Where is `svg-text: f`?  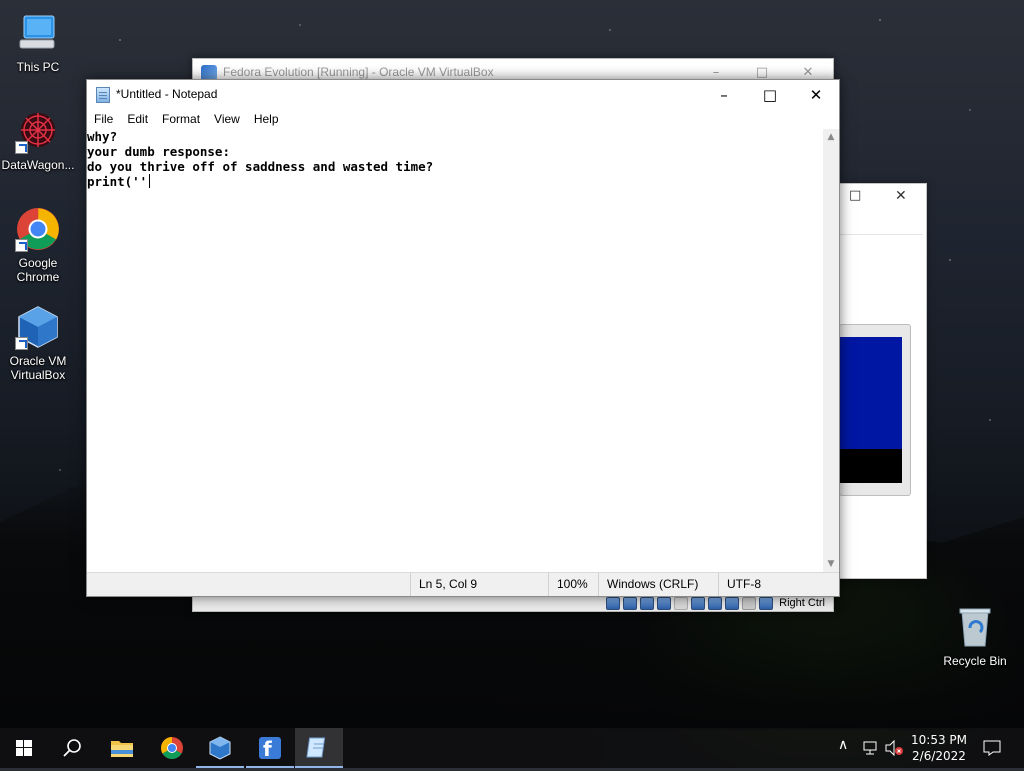 svg-text: f is located at coordinates (267, 749).